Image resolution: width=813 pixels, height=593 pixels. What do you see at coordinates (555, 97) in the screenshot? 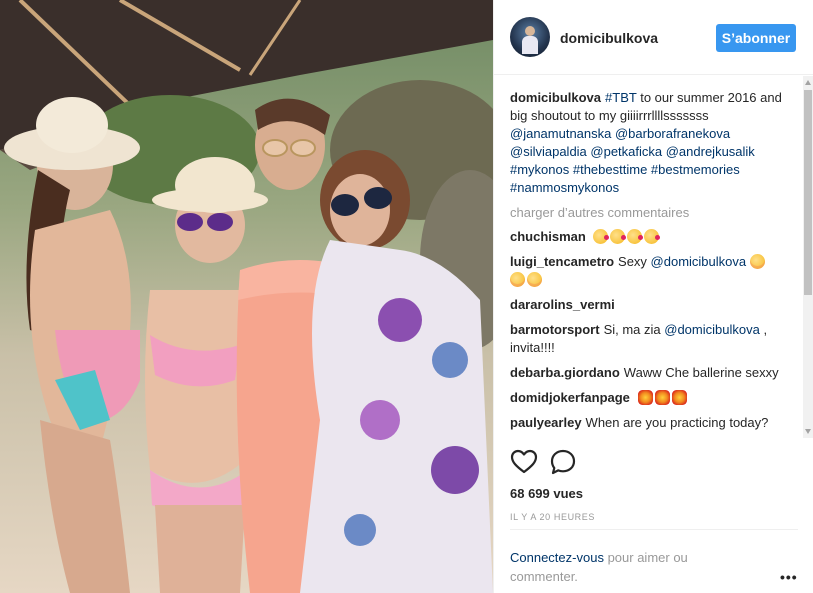
I see `caption-username: domicibulkova` at bounding box center [555, 97].